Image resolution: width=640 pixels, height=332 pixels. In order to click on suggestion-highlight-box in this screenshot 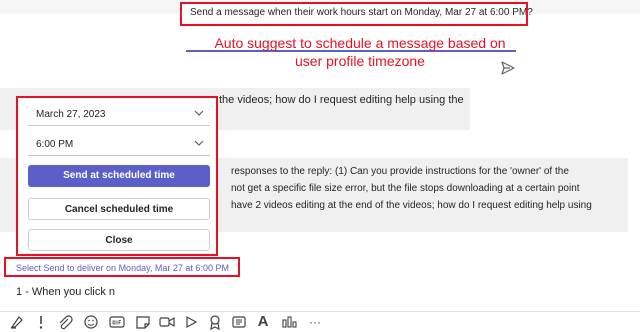, I will do `click(354, 14)`.